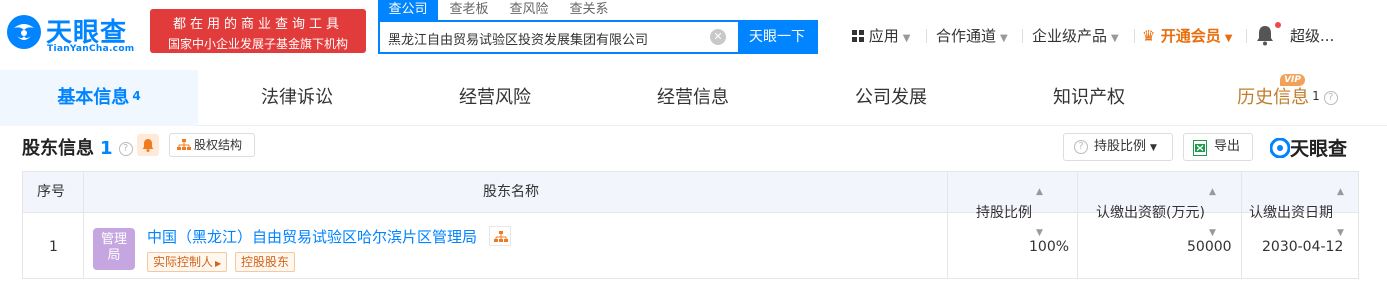  Describe the element at coordinates (1291, 213) in the screenshot. I see `col-date-label: 认缴出资日期` at that location.